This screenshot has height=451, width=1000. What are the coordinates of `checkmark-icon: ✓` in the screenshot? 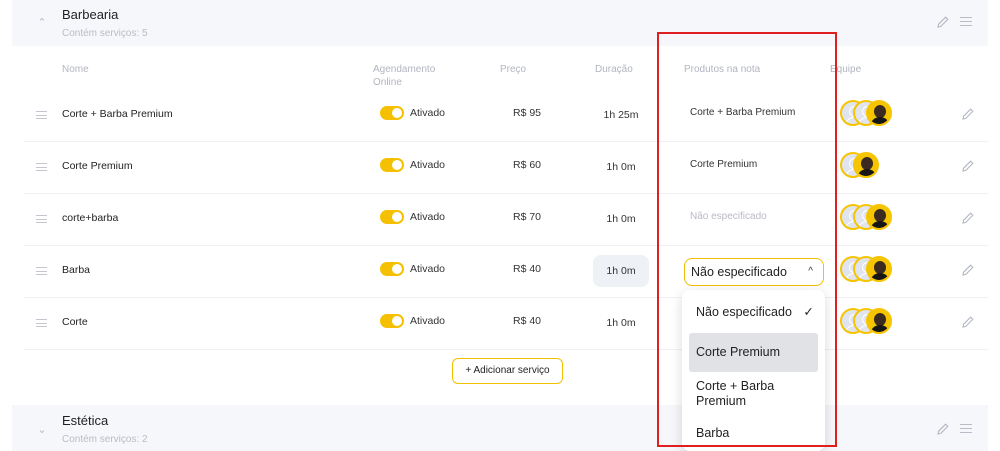 It's located at (808, 312).